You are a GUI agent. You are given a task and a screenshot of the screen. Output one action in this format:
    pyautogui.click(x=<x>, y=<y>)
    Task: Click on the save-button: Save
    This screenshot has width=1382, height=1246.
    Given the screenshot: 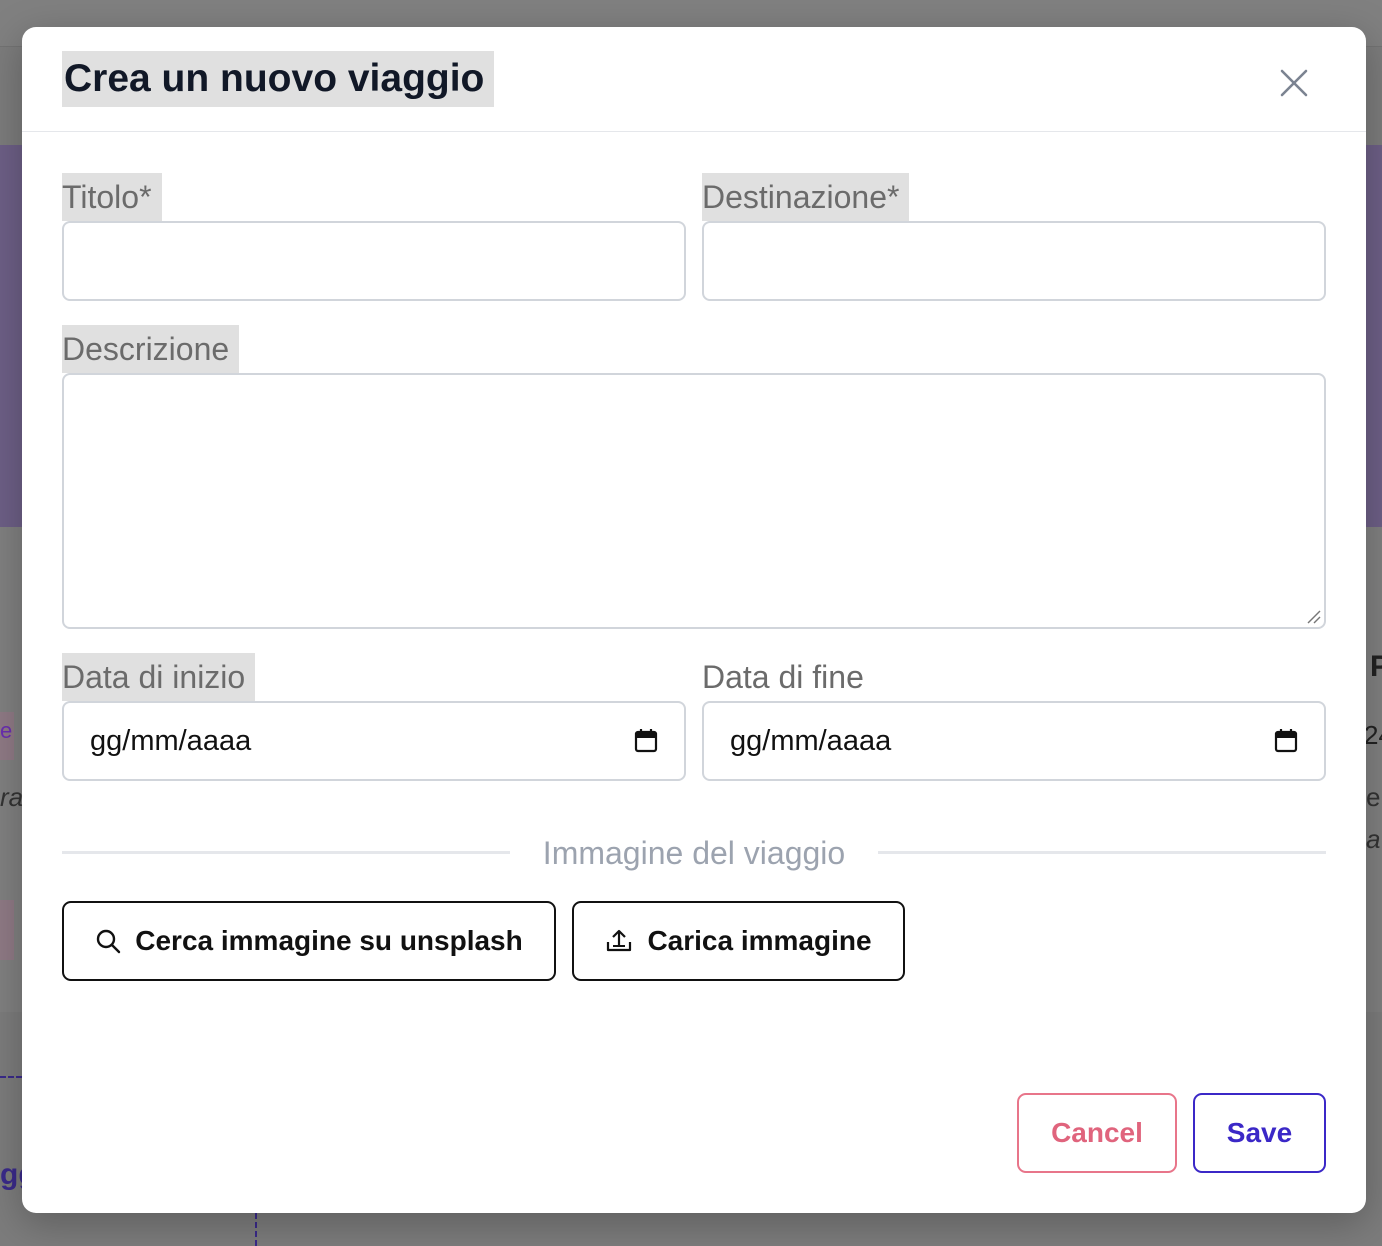 What is the action you would take?
    pyautogui.click(x=1259, y=1133)
    